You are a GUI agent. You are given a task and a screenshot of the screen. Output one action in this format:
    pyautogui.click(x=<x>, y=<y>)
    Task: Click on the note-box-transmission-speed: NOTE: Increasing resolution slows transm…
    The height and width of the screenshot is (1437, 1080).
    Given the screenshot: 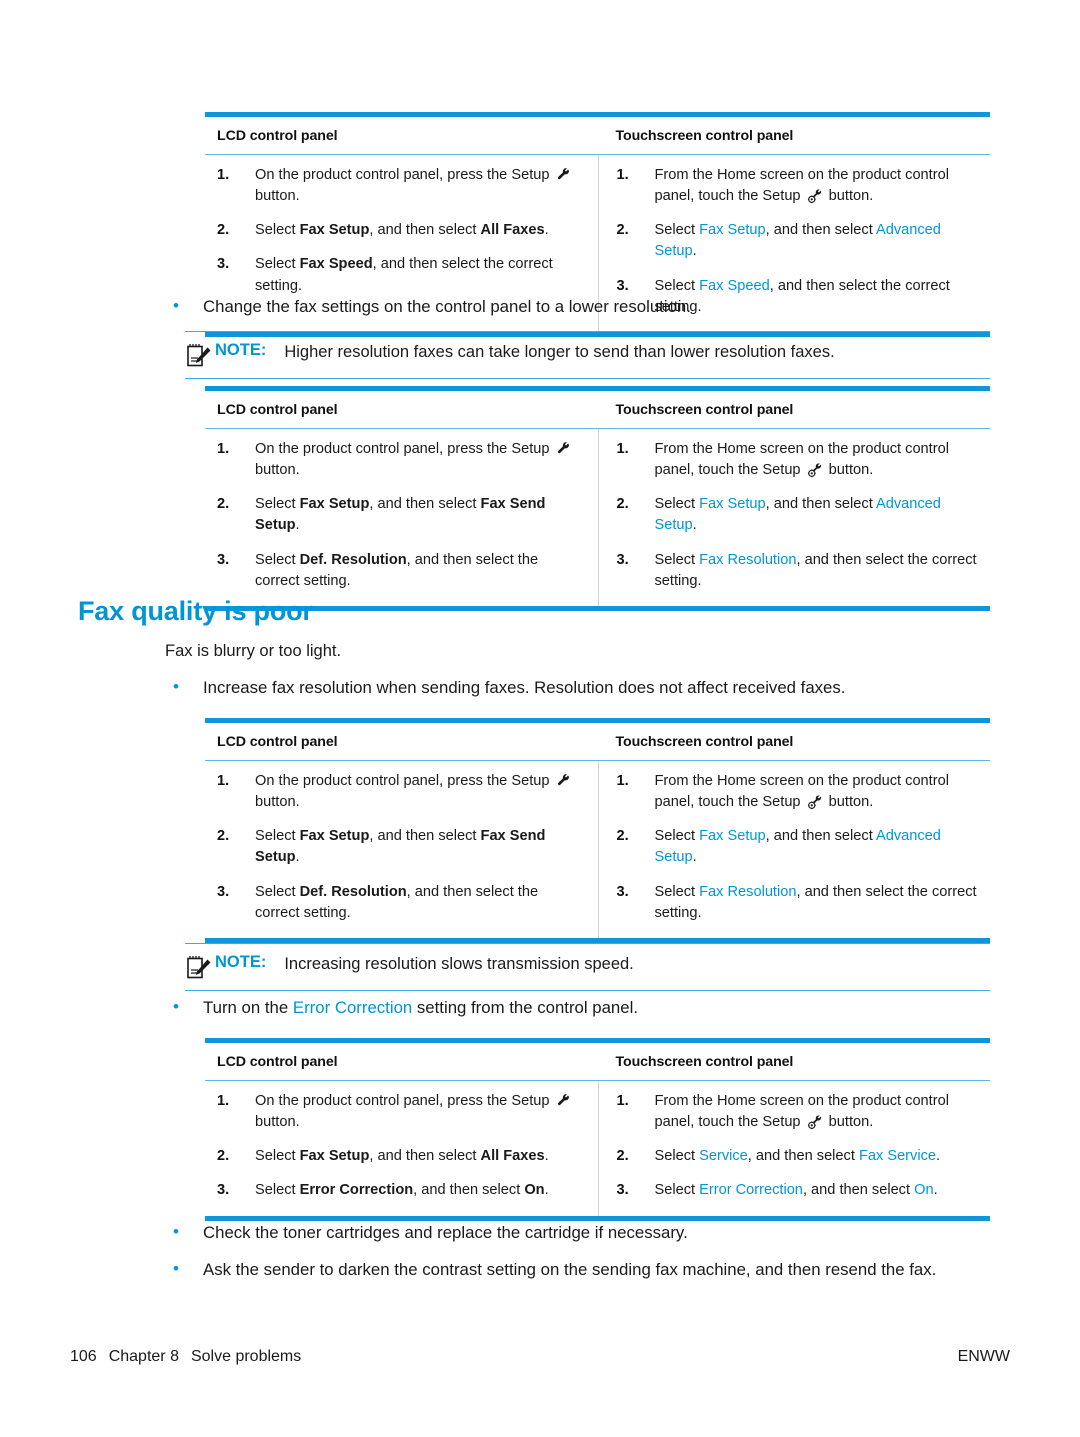 What is the action you would take?
    pyautogui.click(x=587, y=967)
    